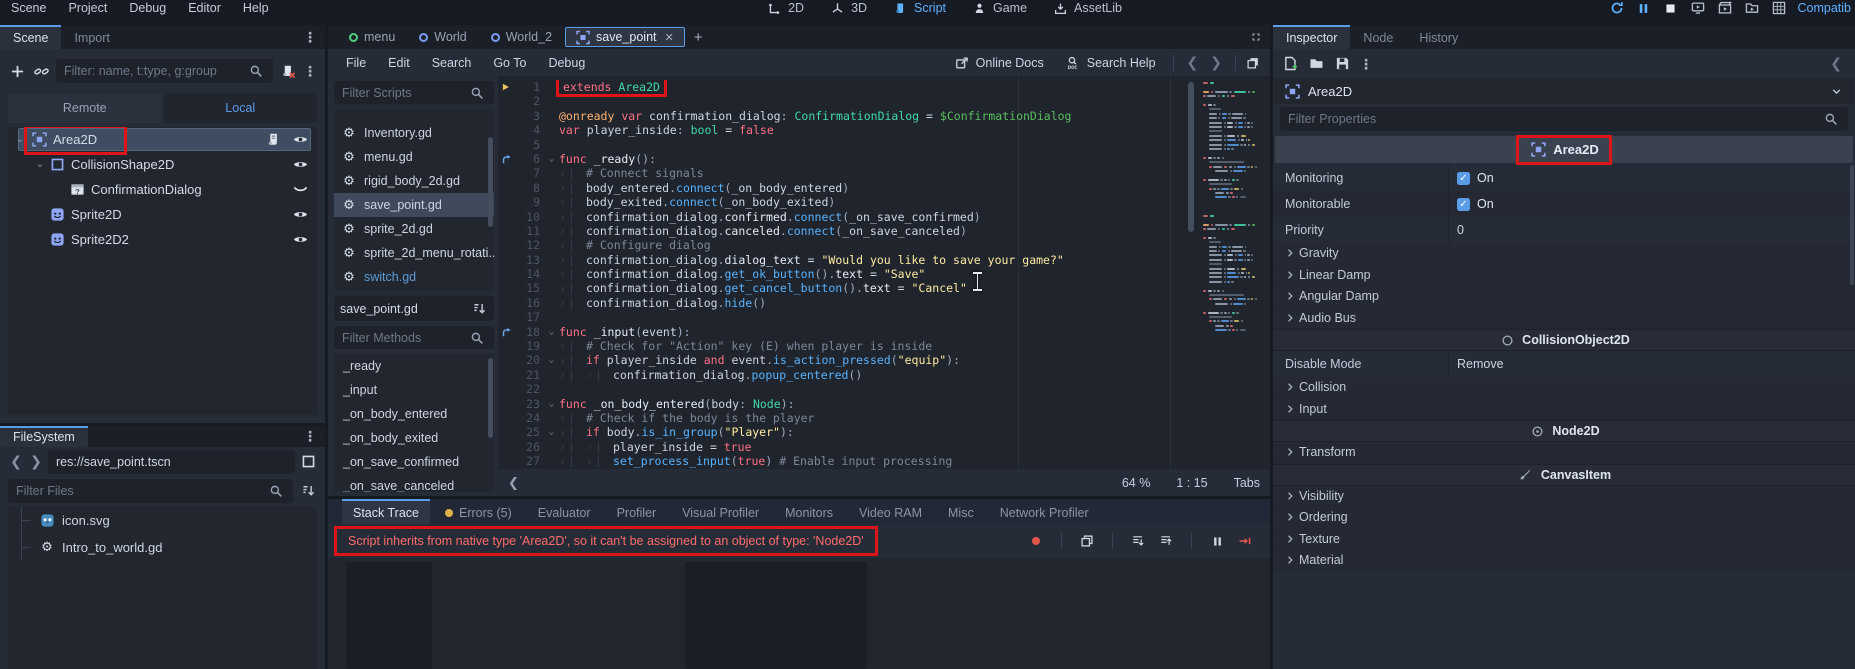 This screenshot has height=669, width=1855. I want to click on bookmark-icon, so click(506, 87).